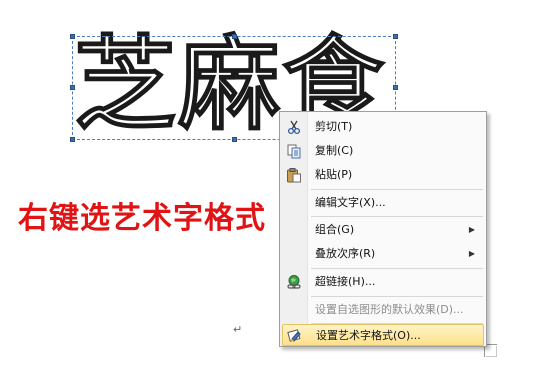  I want to click on resize-handle-right, so click(395, 87).